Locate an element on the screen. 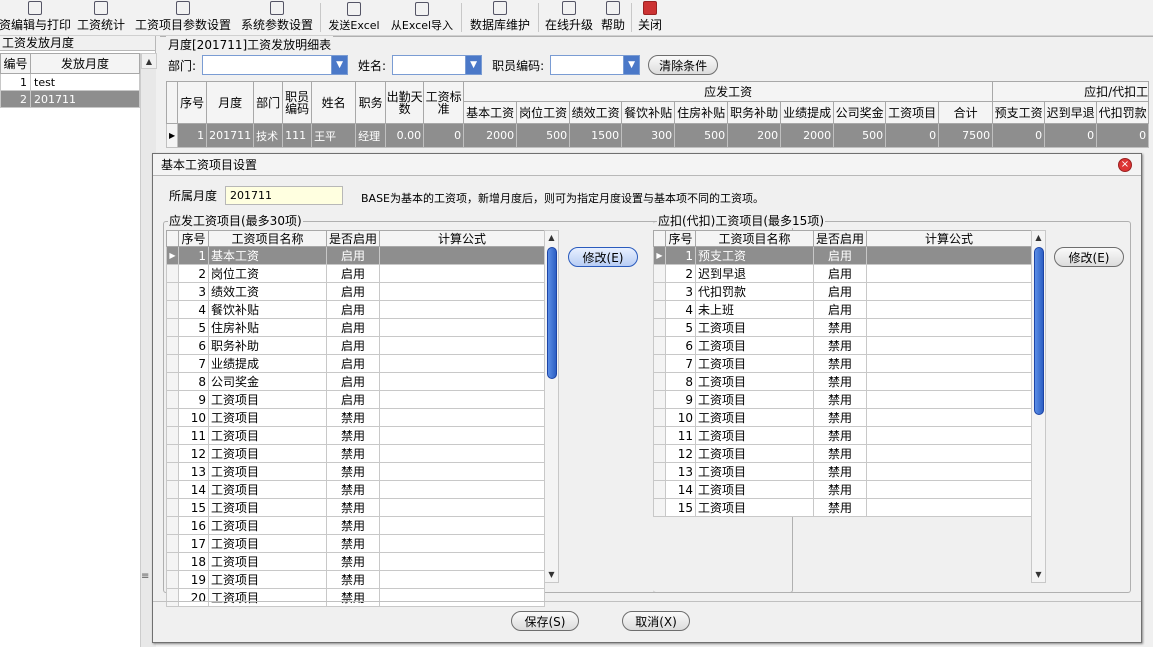  scroll-down-icon: ▼ is located at coordinates (1038, 575).